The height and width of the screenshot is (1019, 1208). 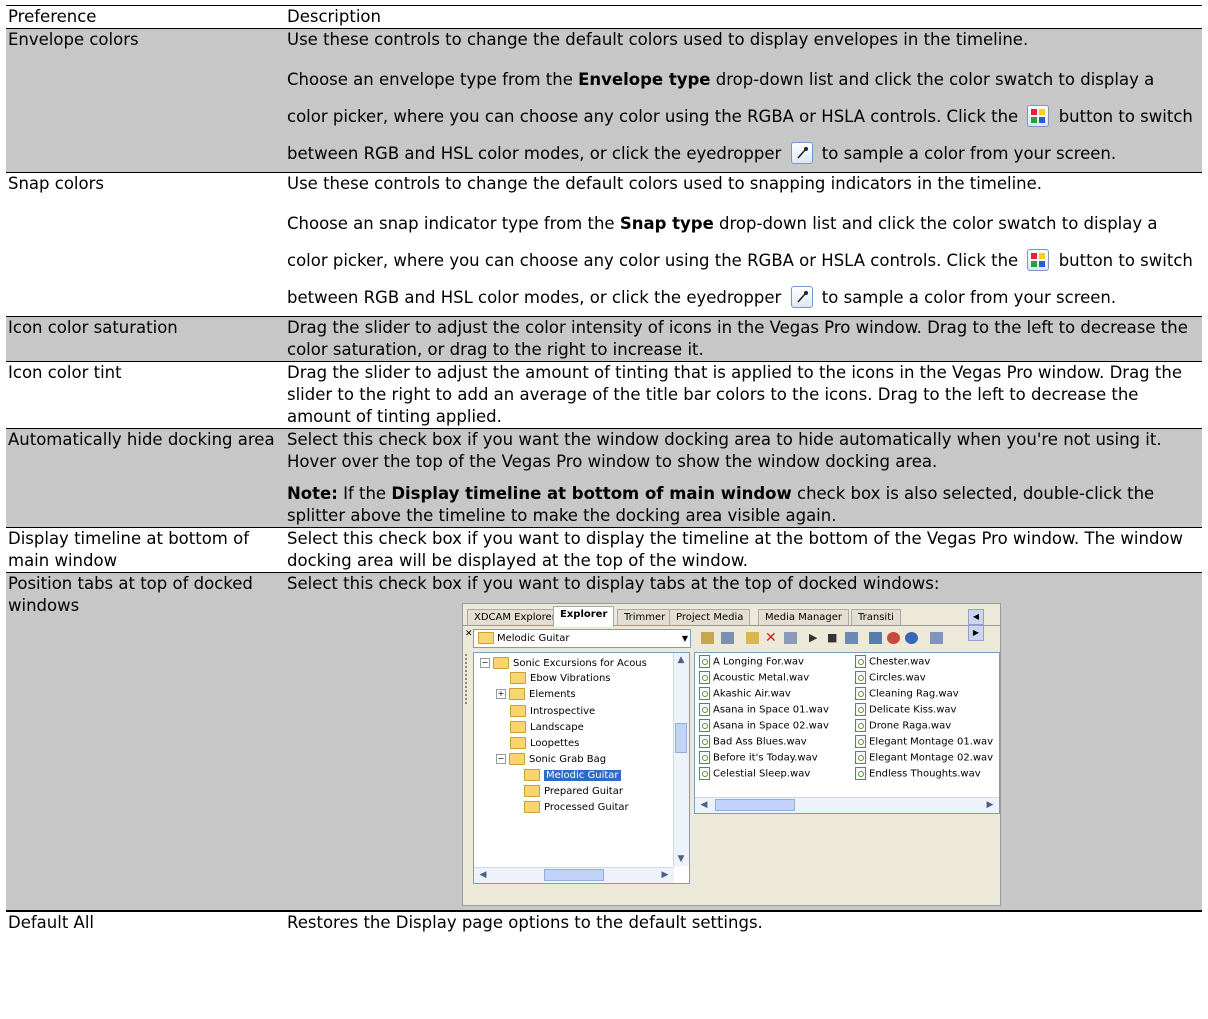 What do you see at coordinates (847, 805) in the screenshot?
I see `files-horizontal-scrollbar: ◀ ▶` at bounding box center [847, 805].